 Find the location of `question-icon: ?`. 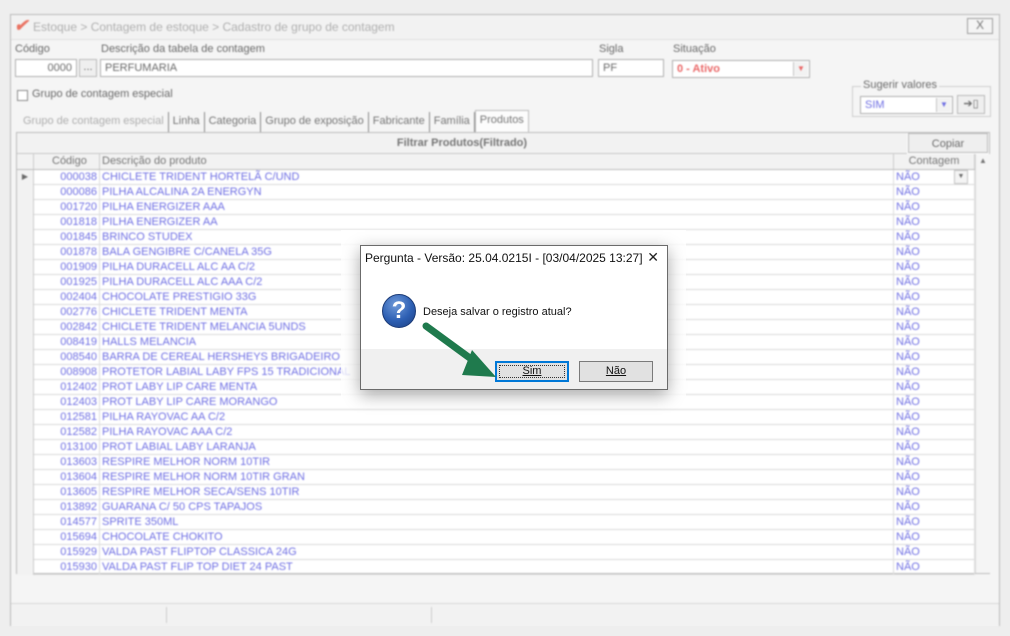

question-icon: ? is located at coordinates (399, 311).